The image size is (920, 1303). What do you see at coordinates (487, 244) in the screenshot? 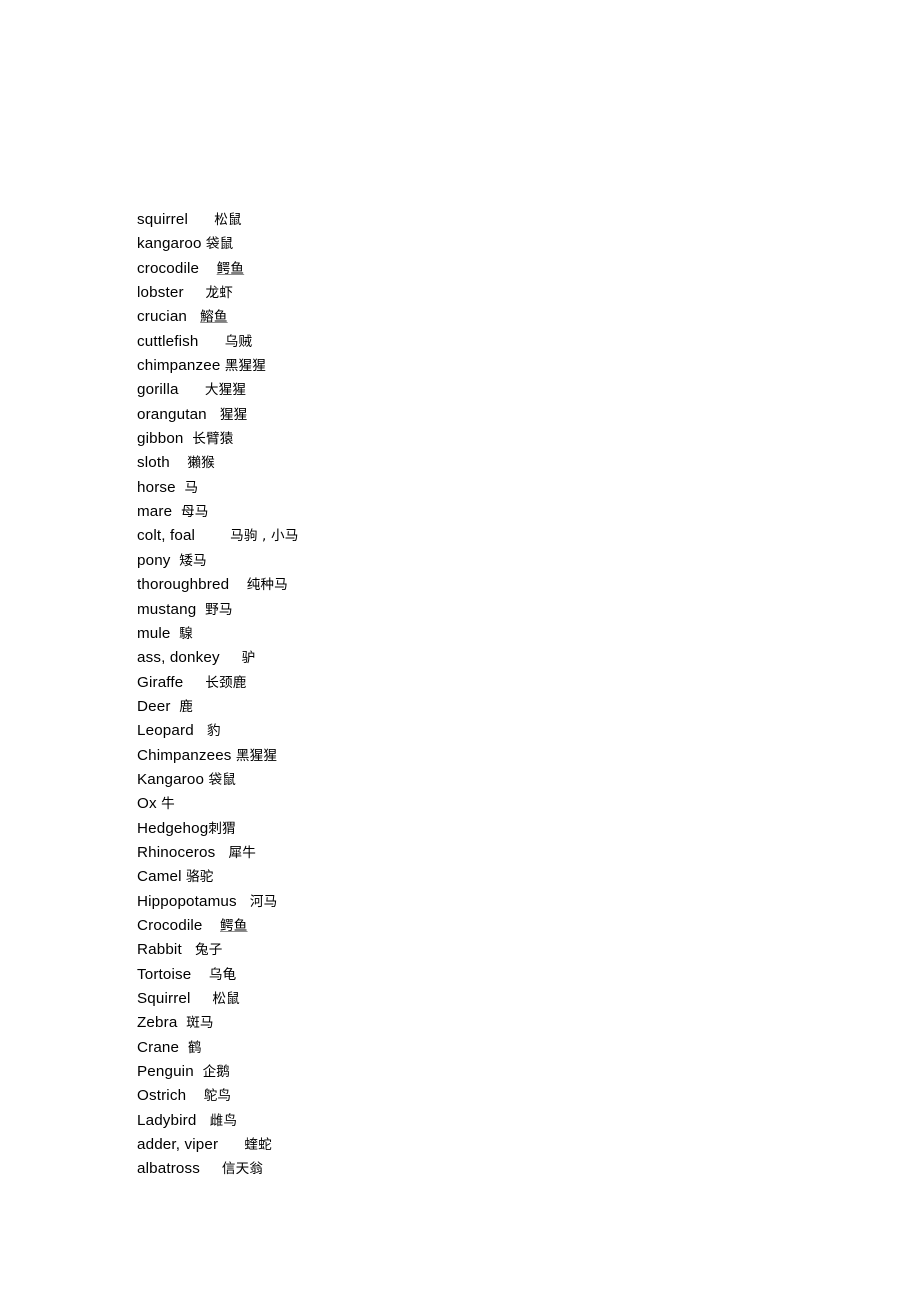
I see `vocab-line: kangaroo 袋鼠` at bounding box center [487, 244].